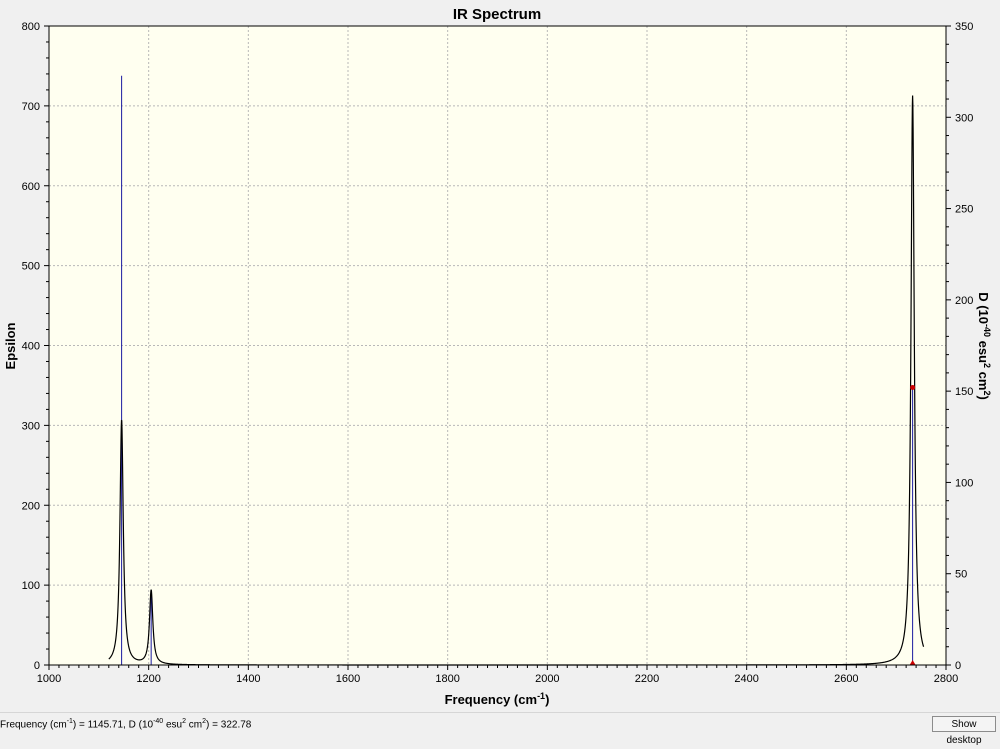  What do you see at coordinates (37, 666) in the screenshot?
I see `y-tick-label: 0` at bounding box center [37, 666].